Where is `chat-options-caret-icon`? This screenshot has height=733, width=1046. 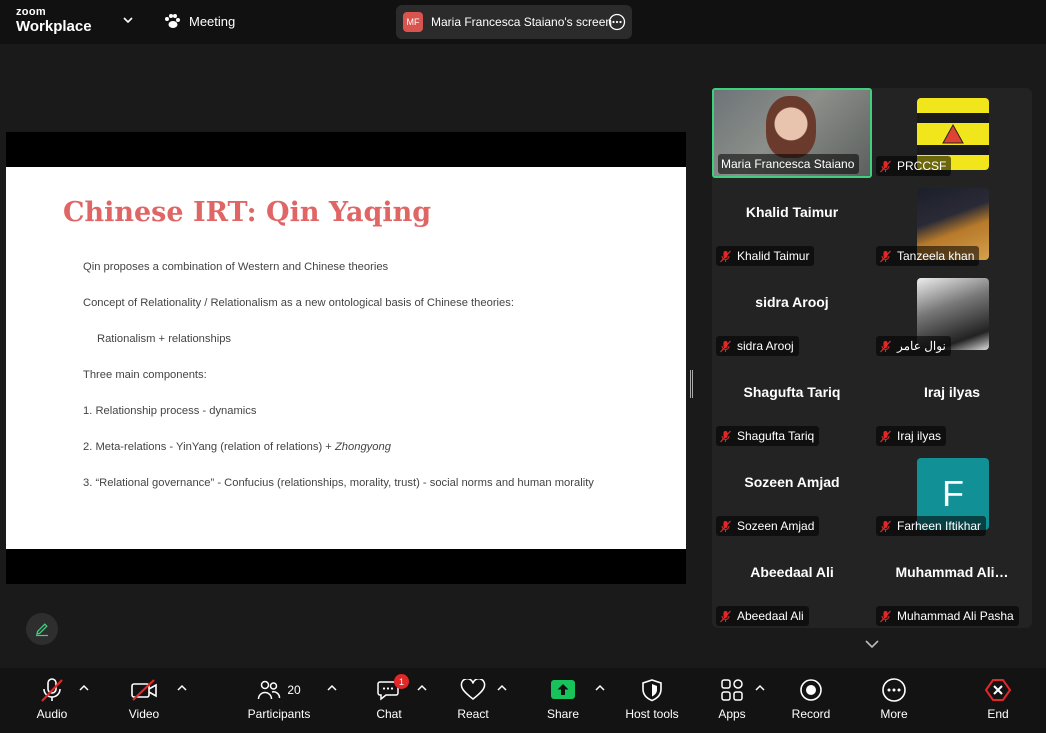
chat-options-caret-icon is located at coordinates (422, 688).